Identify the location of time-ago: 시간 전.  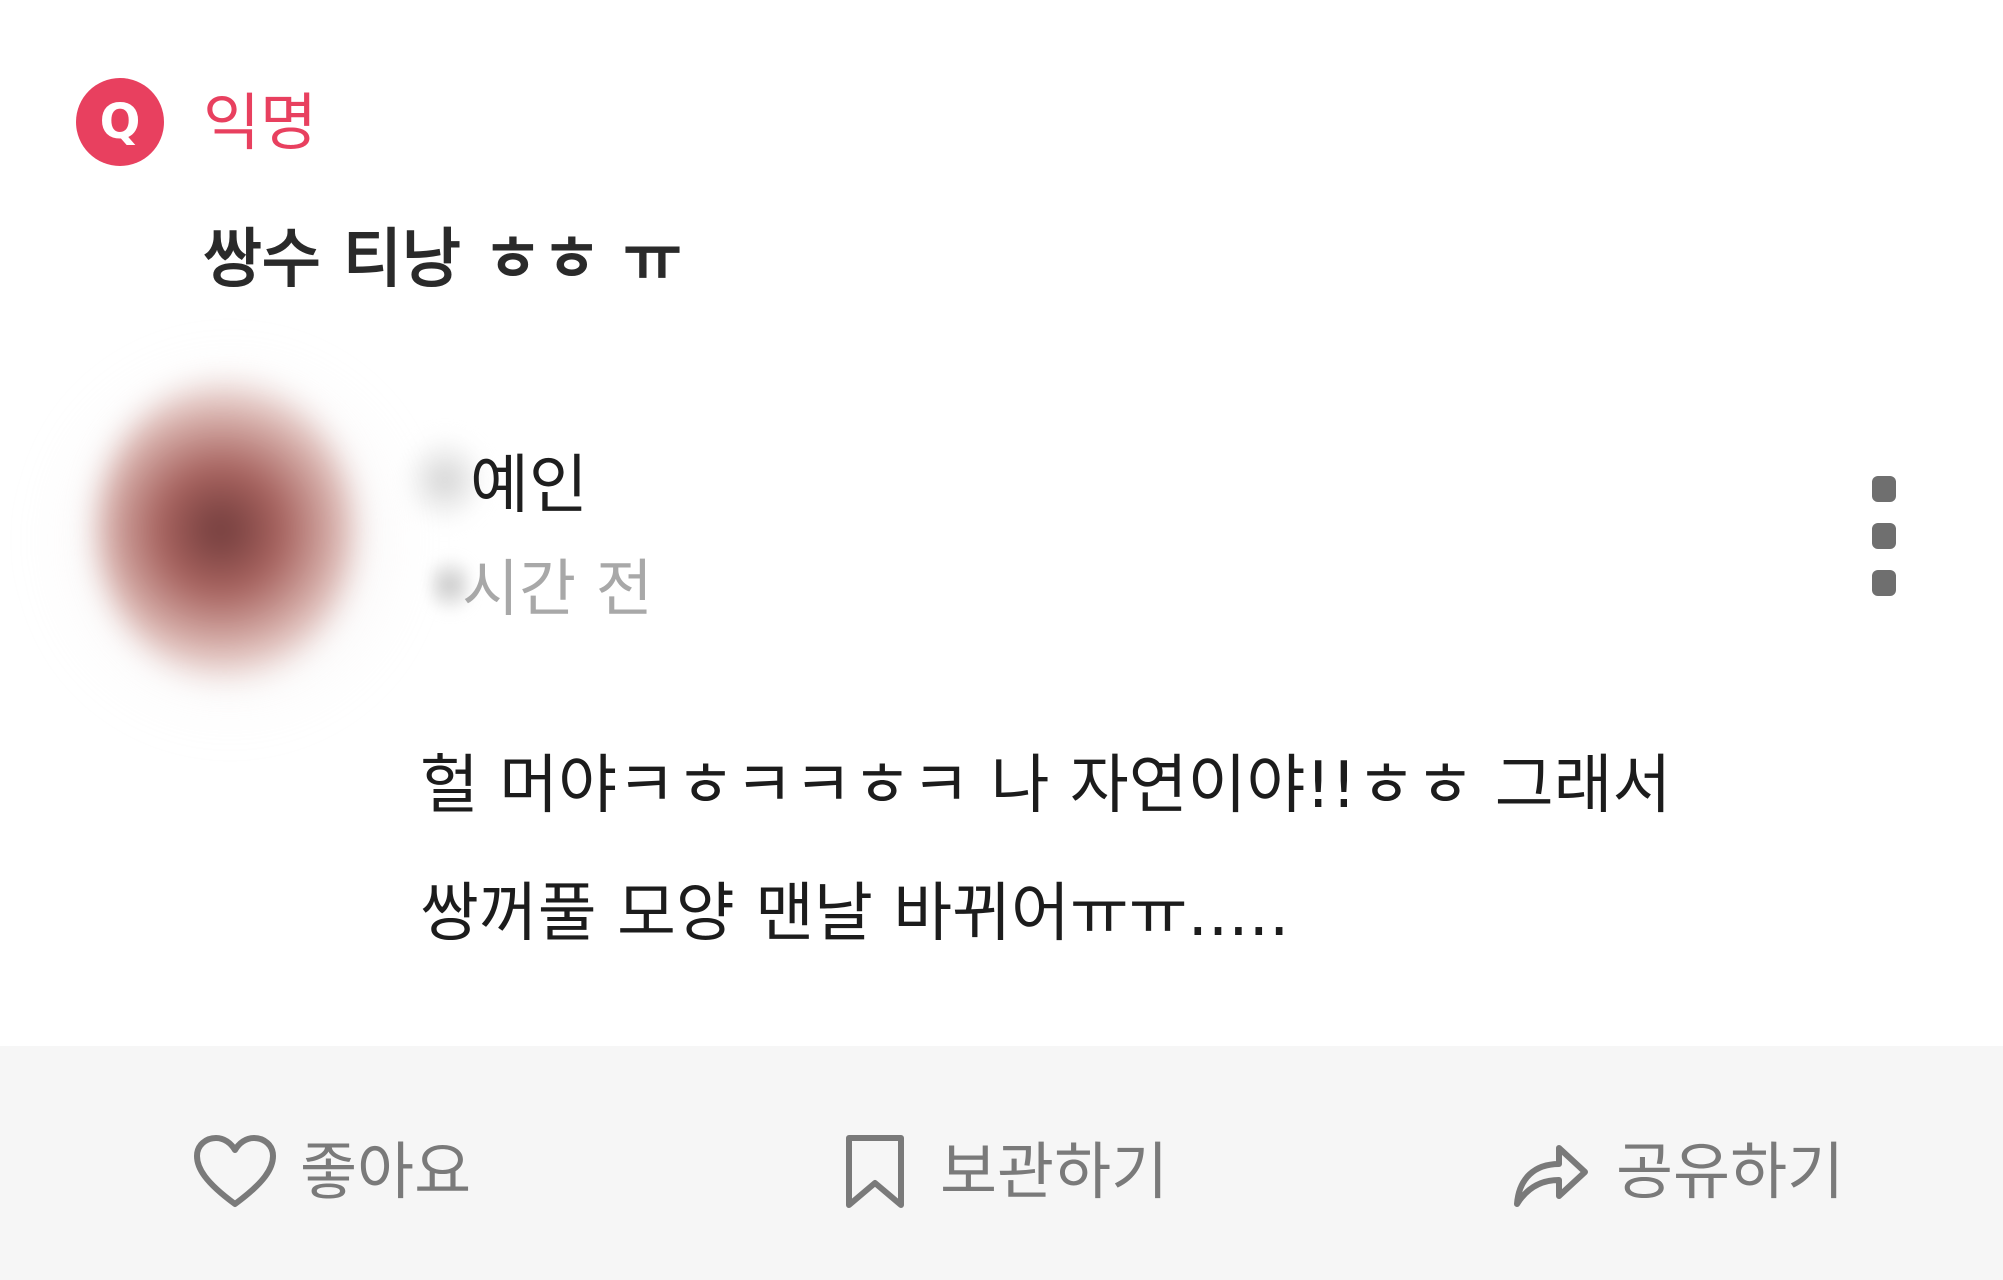
(557, 588).